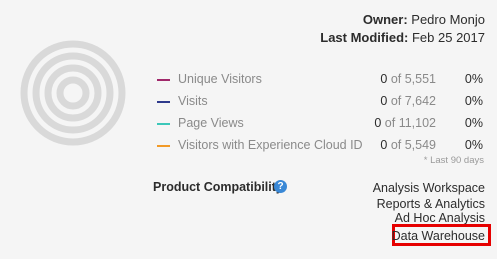 The image size is (497, 259). I want to click on date-range-note: * Last 90 days, so click(453, 160).